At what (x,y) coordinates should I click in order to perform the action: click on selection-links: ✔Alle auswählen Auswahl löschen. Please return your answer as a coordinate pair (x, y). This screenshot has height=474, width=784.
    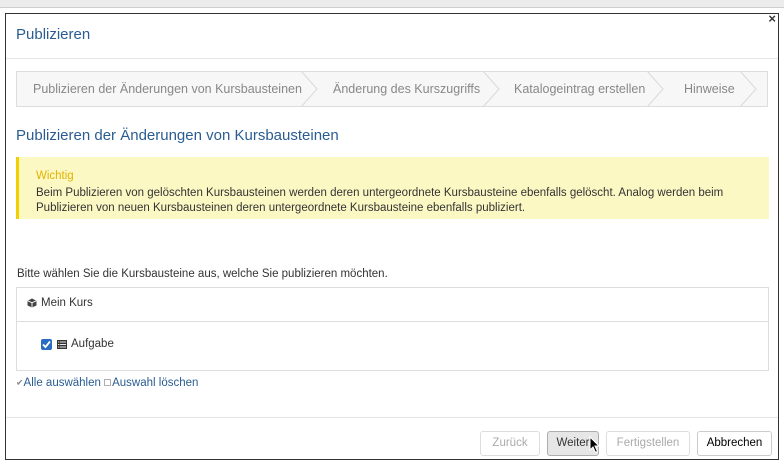
    Looking at the image, I should click on (107, 383).